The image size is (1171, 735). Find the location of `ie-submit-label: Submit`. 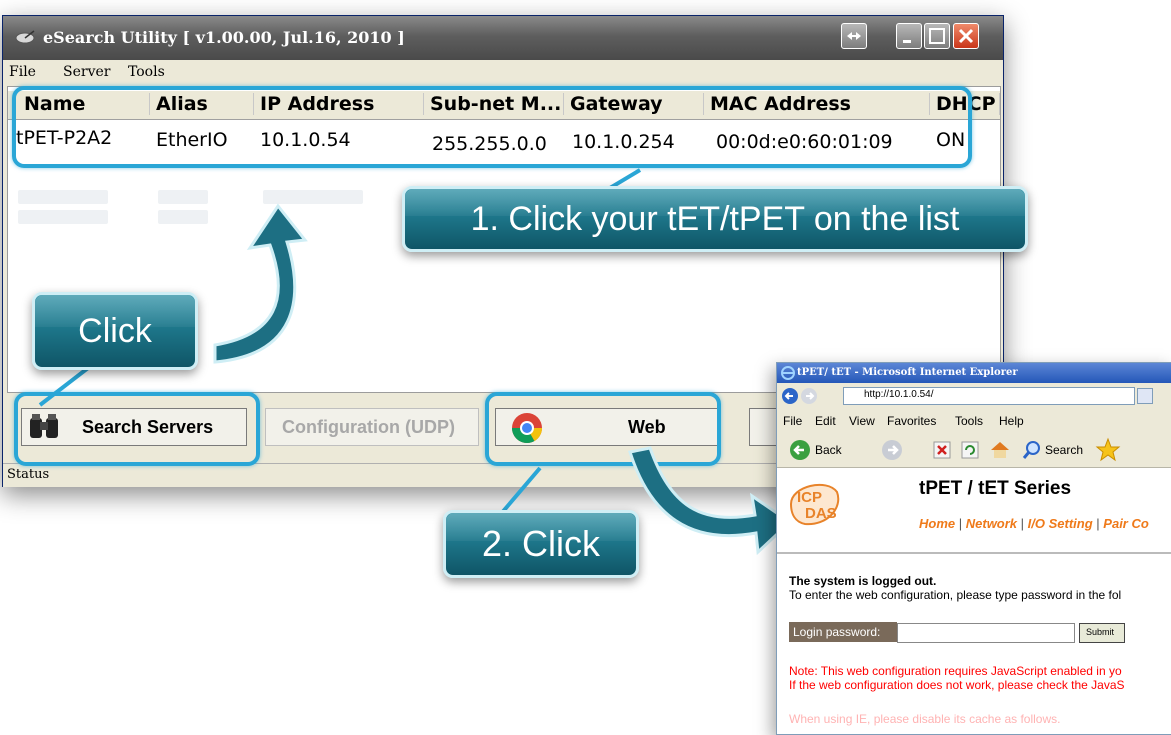

ie-submit-label: Submit is located at coordinates (1100, 632).